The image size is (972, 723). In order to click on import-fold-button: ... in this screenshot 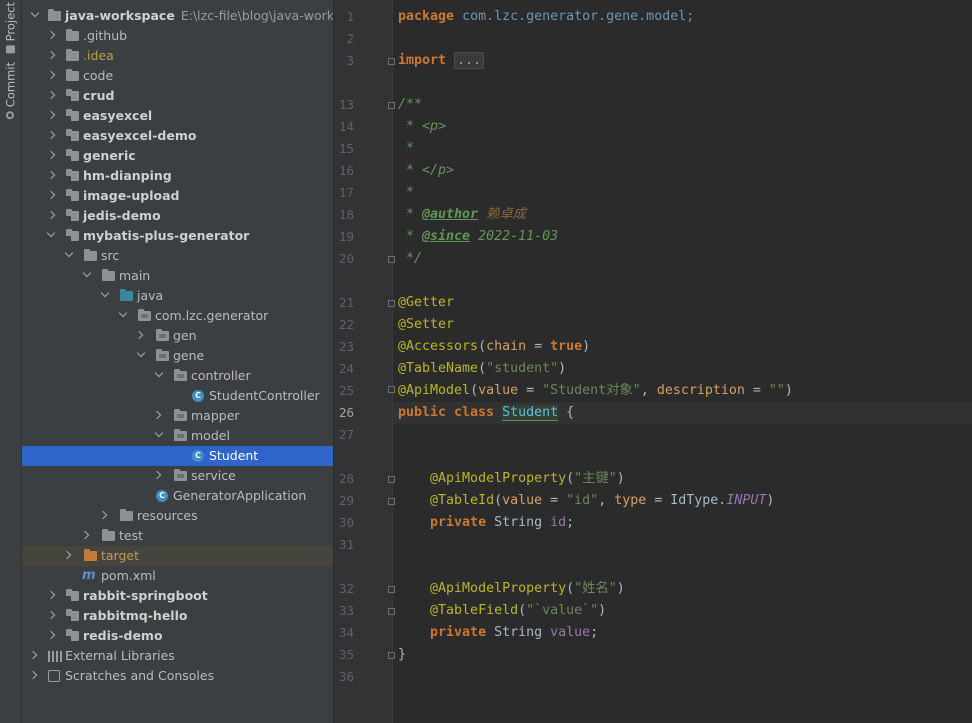, I will do `click(469, 60)`.